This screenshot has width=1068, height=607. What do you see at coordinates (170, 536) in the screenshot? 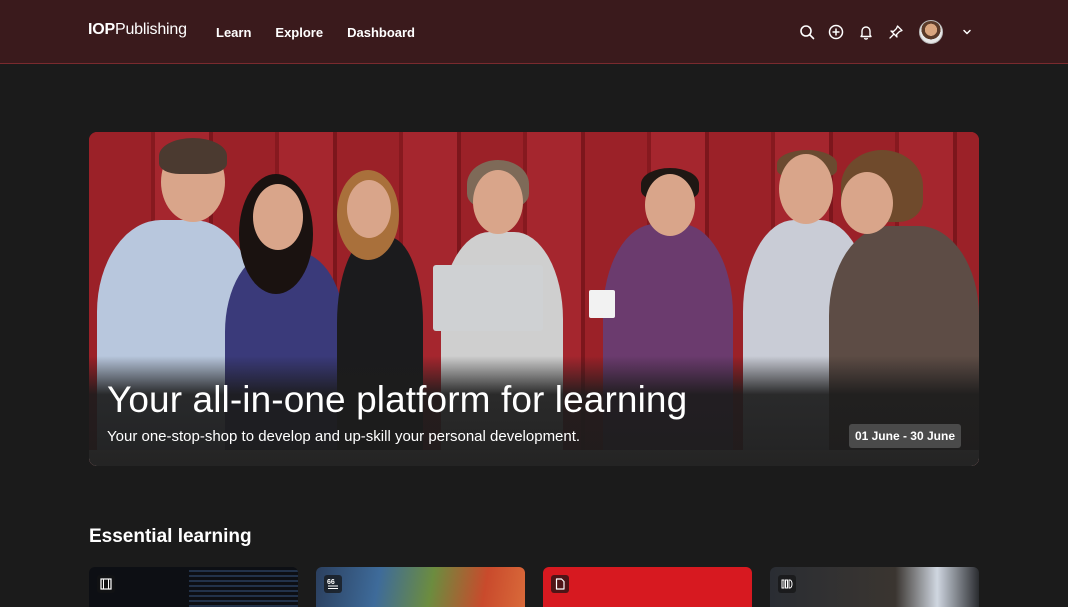
I see `essential-learning-heading: Essential learning` at bounding box center [170, 536].